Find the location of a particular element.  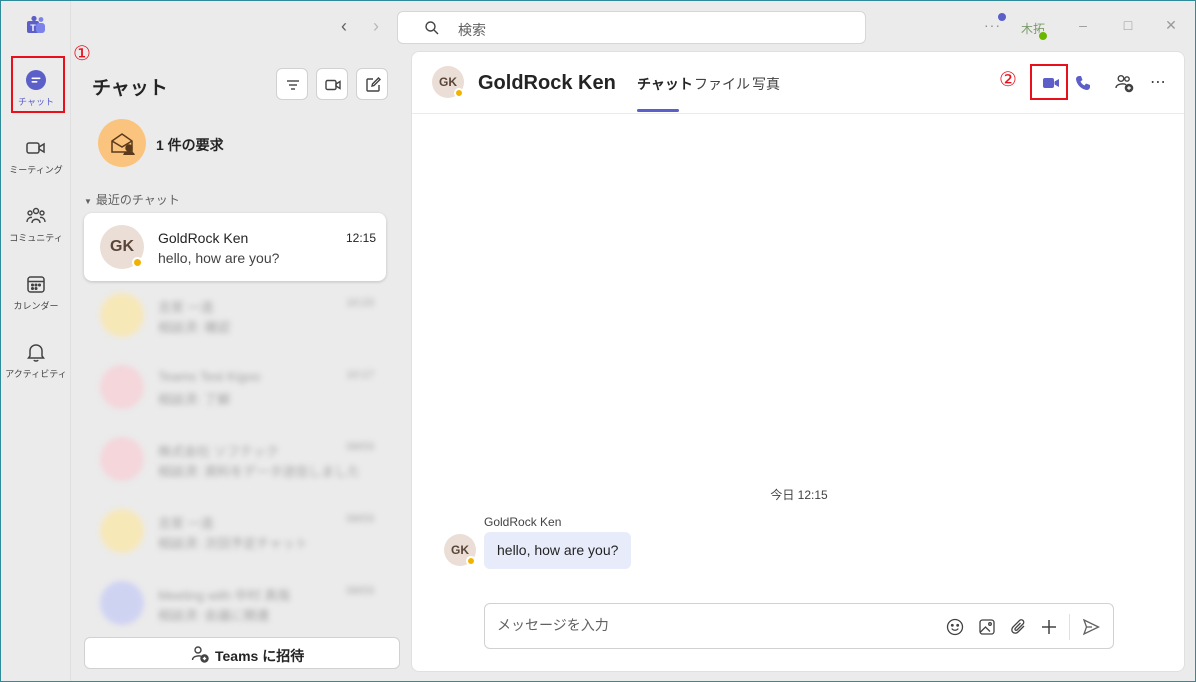

tab-chat: チャット is located at coordinates (665, 84).